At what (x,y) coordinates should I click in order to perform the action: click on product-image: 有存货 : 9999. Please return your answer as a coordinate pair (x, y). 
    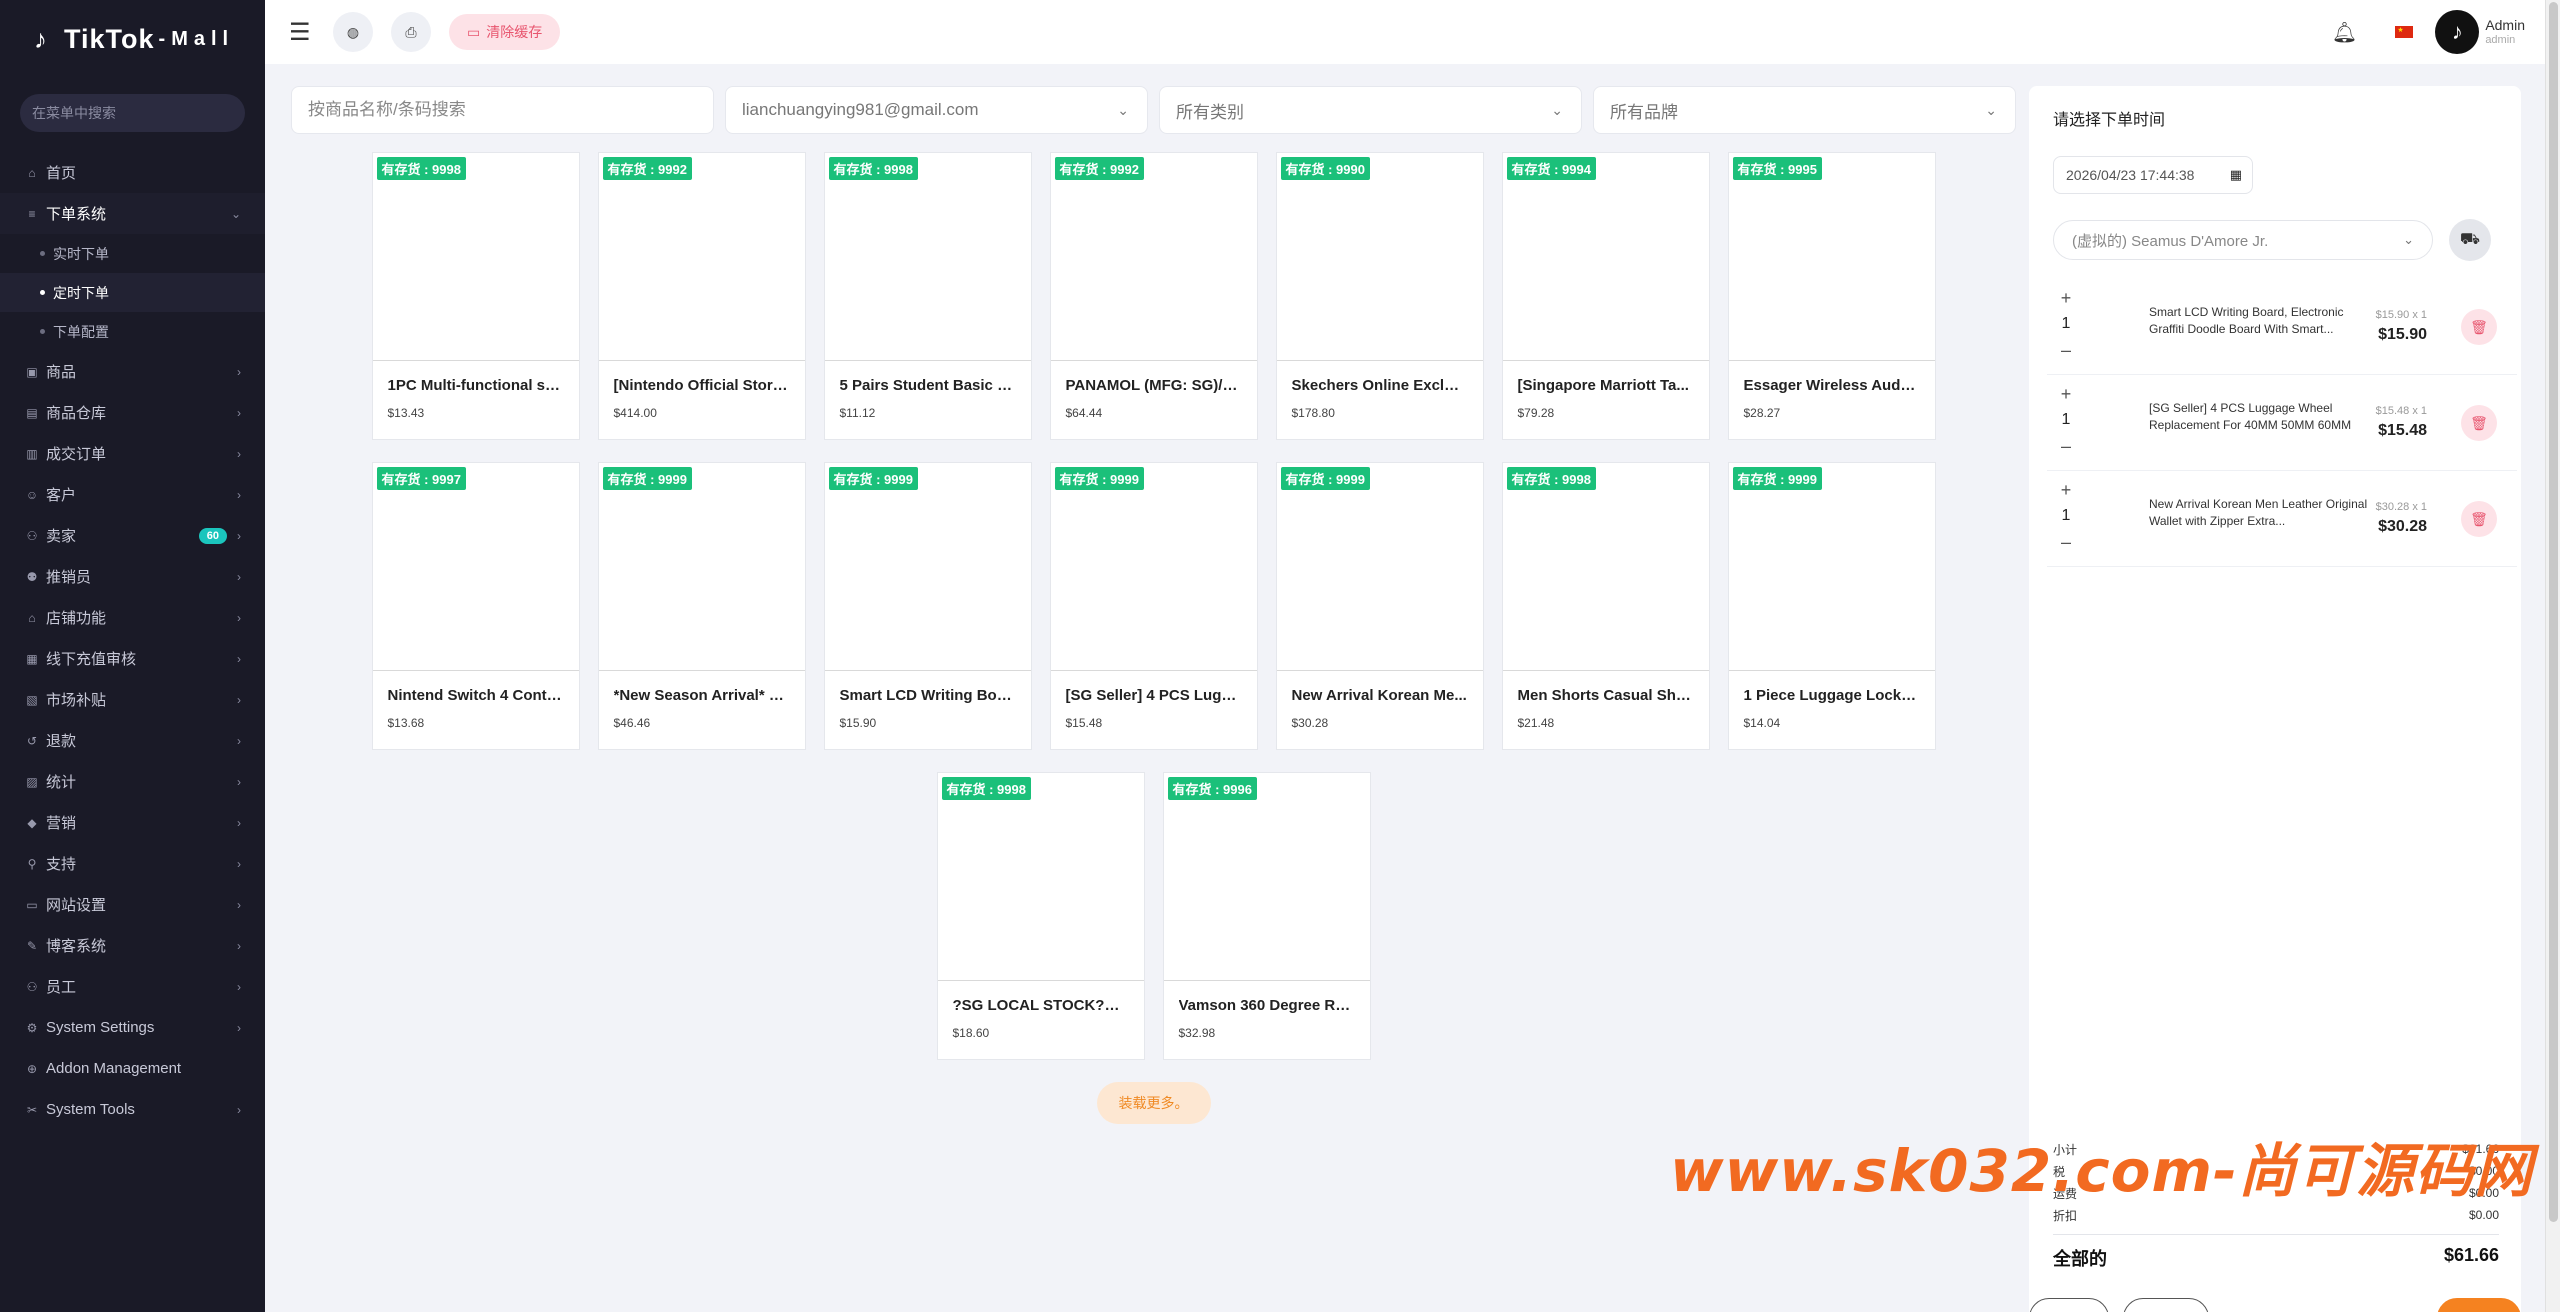
    Looking at the image, I should click on (1153, 567).